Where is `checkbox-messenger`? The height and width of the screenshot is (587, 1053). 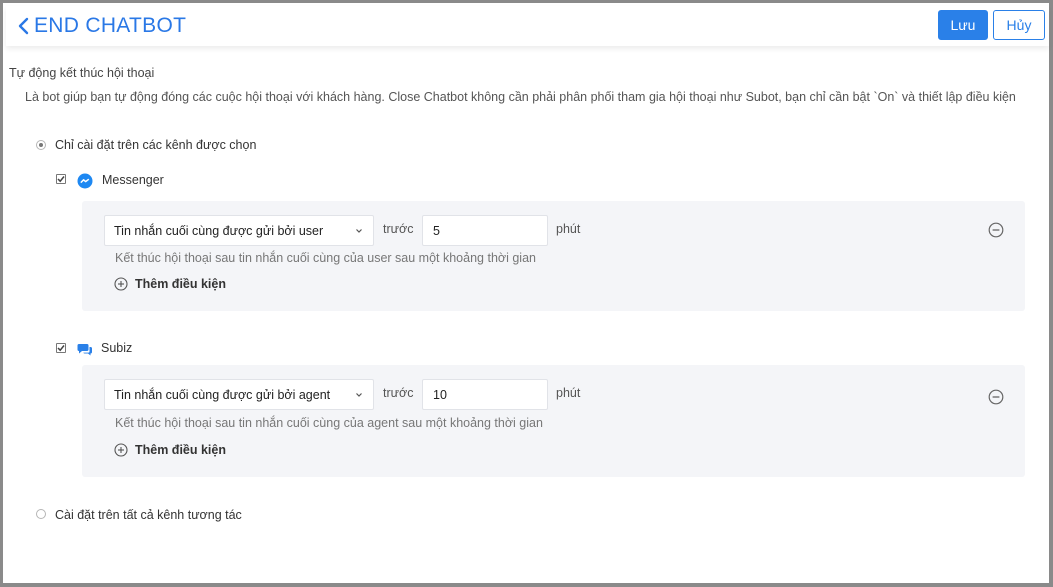
checkbox-messenger is located at coordinates (61, 179).